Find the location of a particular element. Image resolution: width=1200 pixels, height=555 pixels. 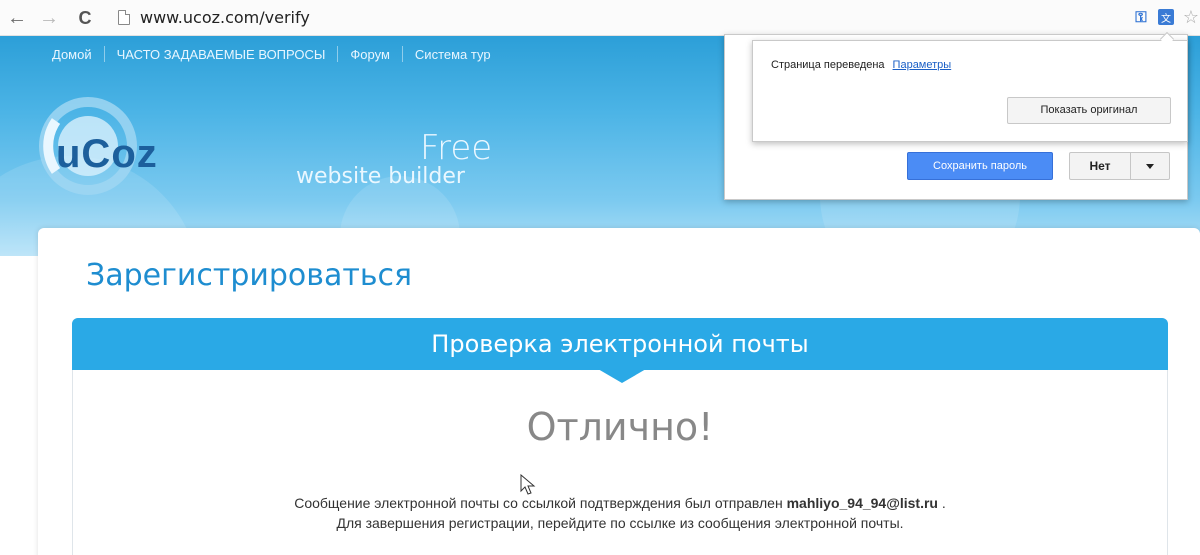

panel-header-arrow is located at coordinates (622, 376).